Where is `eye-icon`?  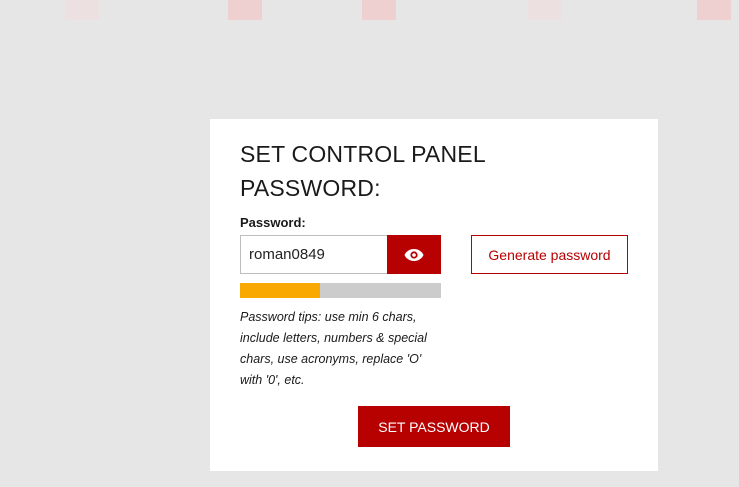
eye-icon is located at coordinates (414, 255).